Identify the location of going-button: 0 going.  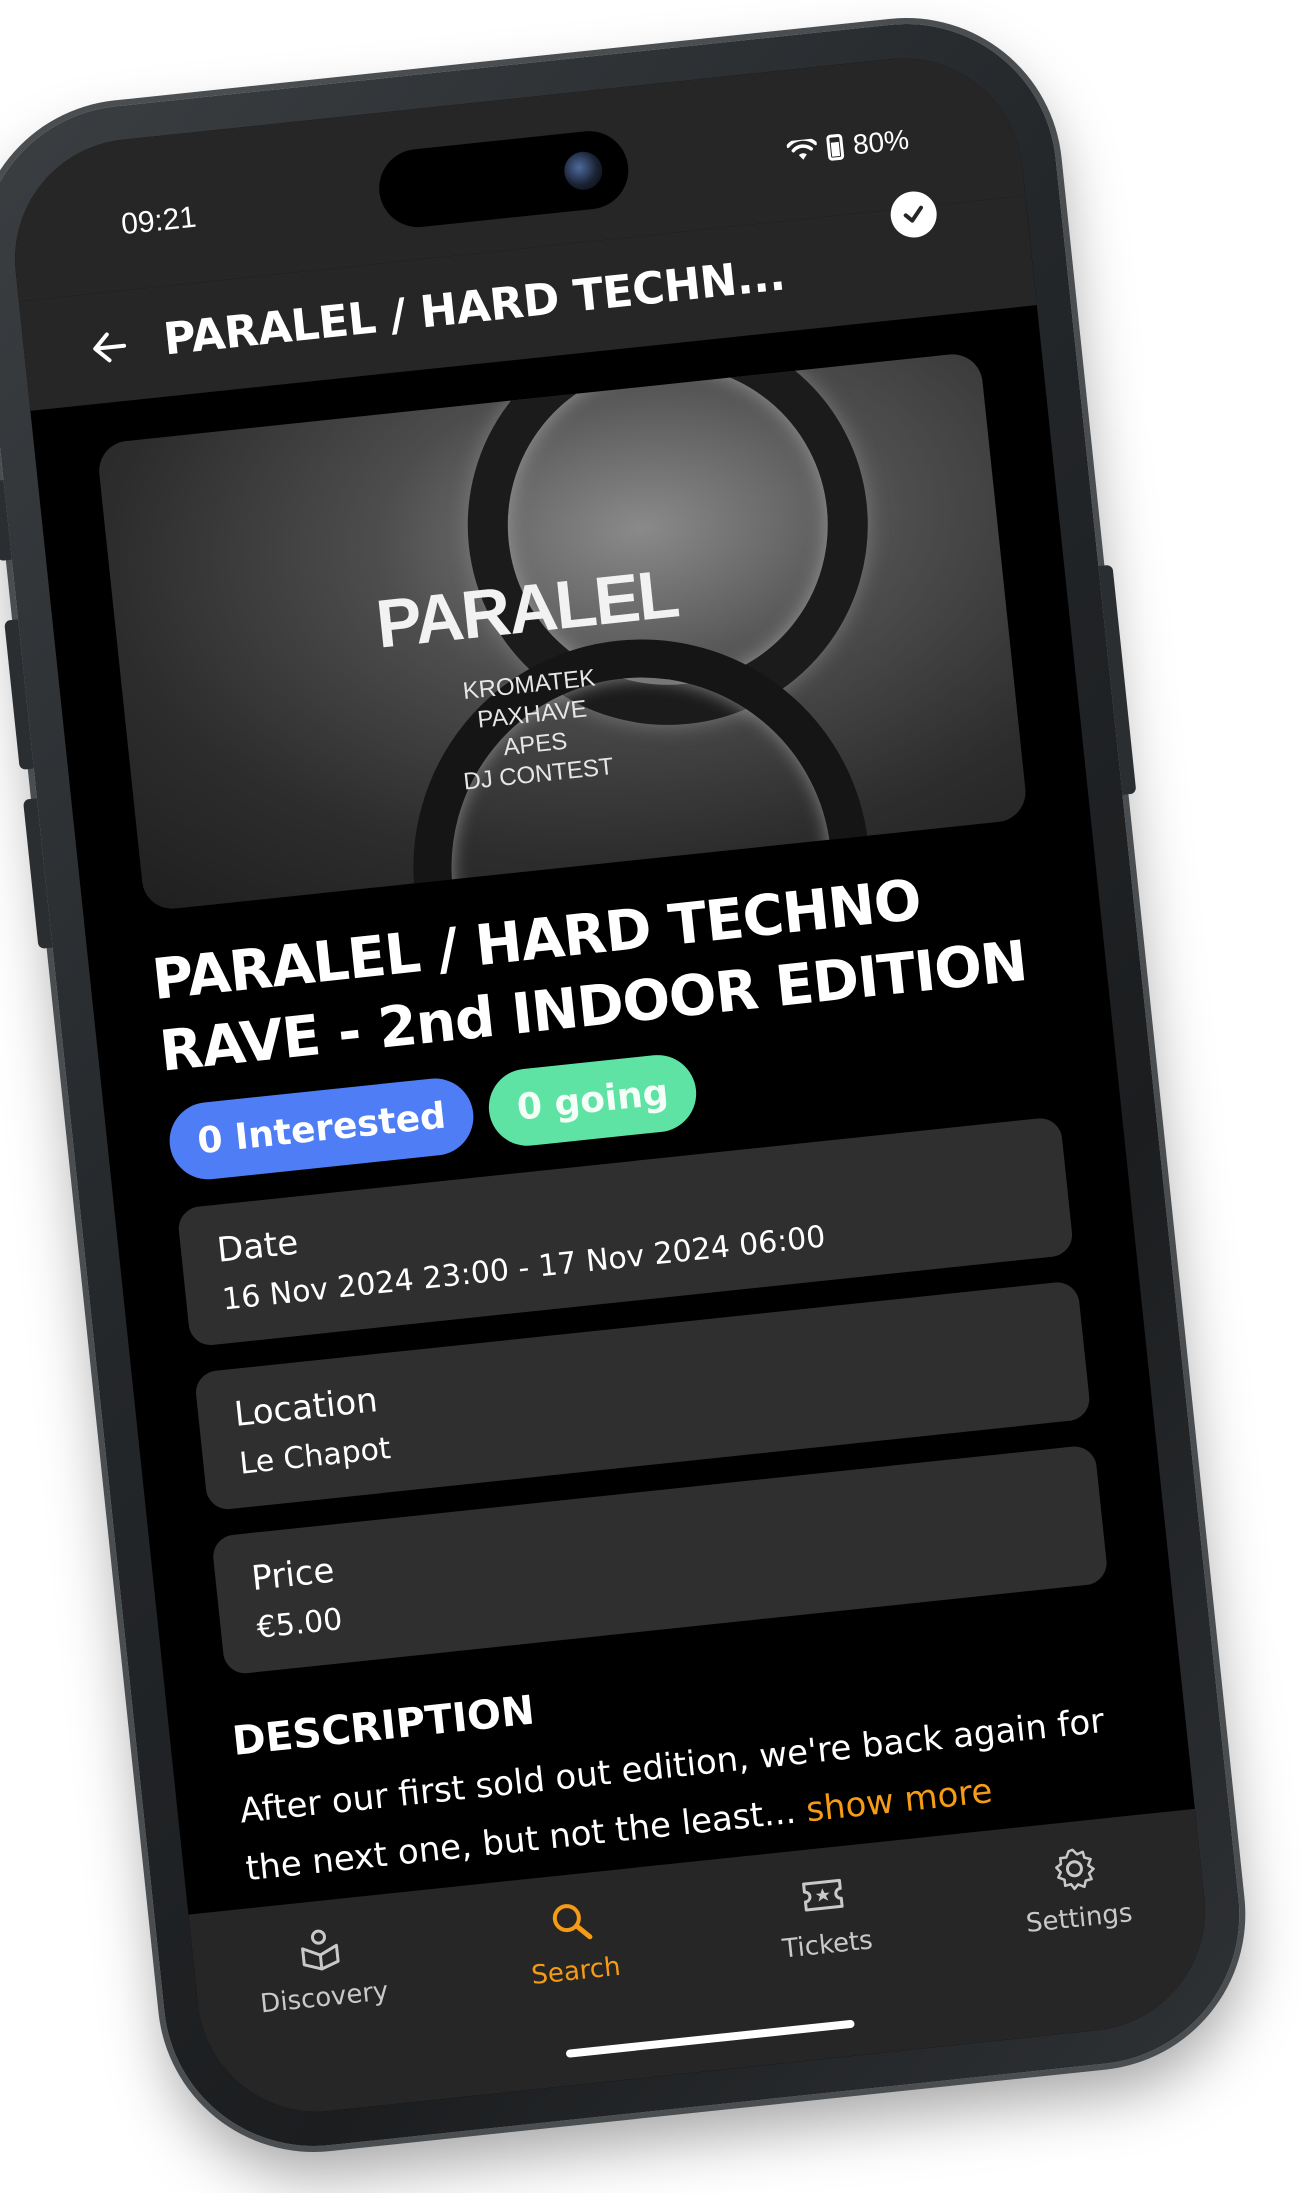
(593, 1100).